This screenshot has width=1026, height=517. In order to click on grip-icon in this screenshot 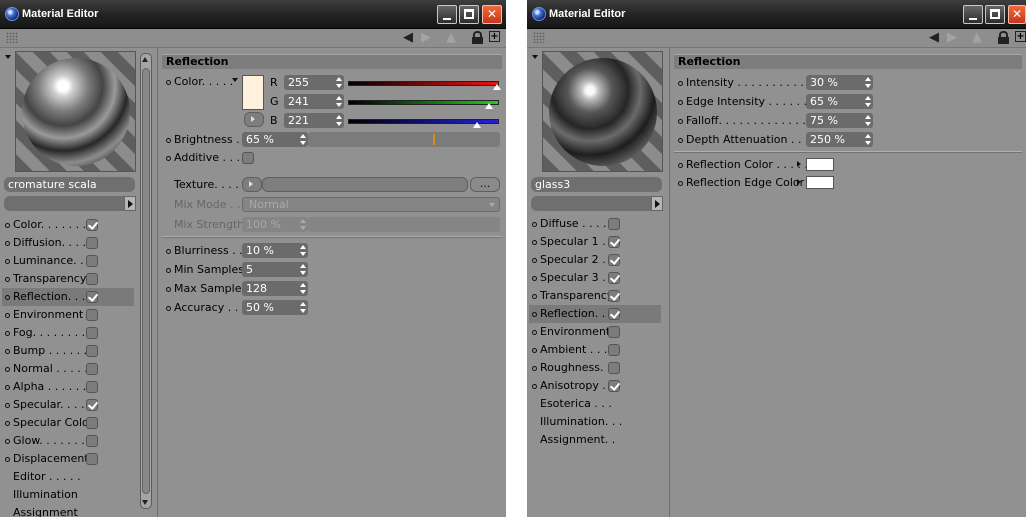, I will do `click(539, 37)`.